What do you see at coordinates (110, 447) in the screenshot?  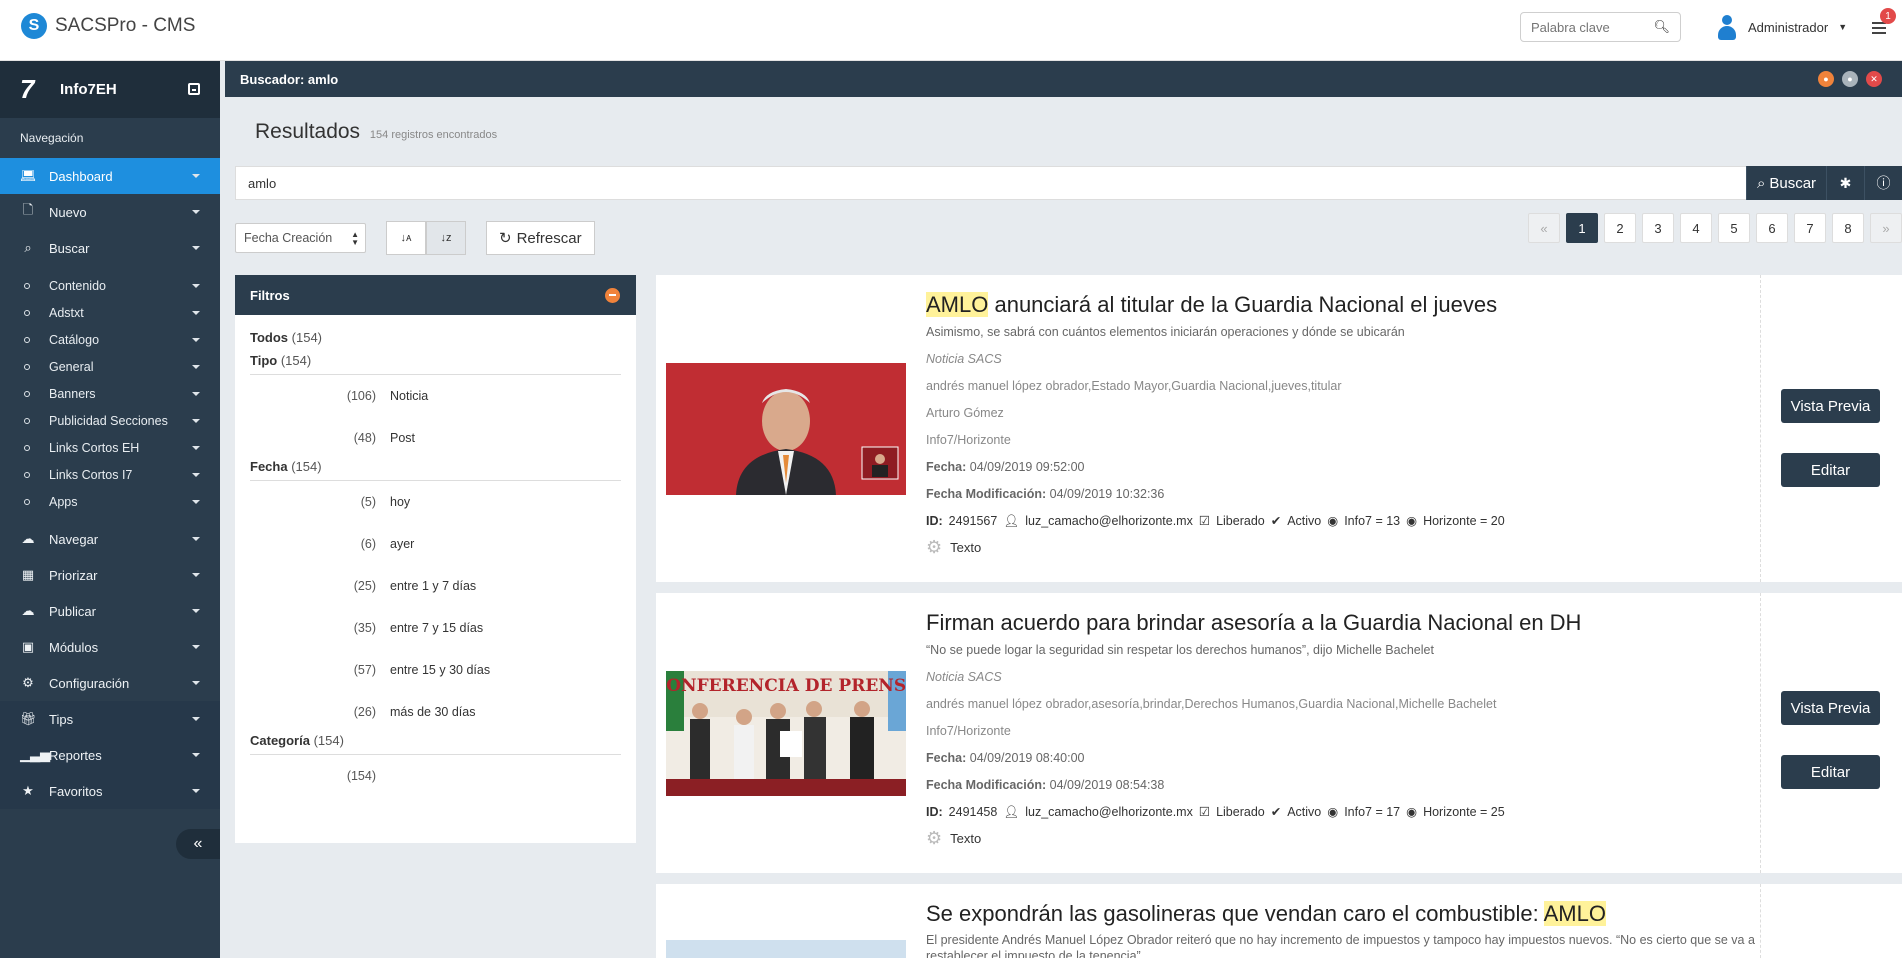 I see `submenu-item-links-cortos-eh: Links Cortos EH` at bounding box center [110, 447].